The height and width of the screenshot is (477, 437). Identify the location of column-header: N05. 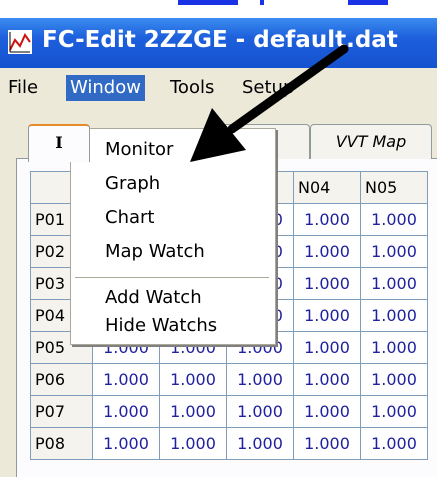
(394, 187).